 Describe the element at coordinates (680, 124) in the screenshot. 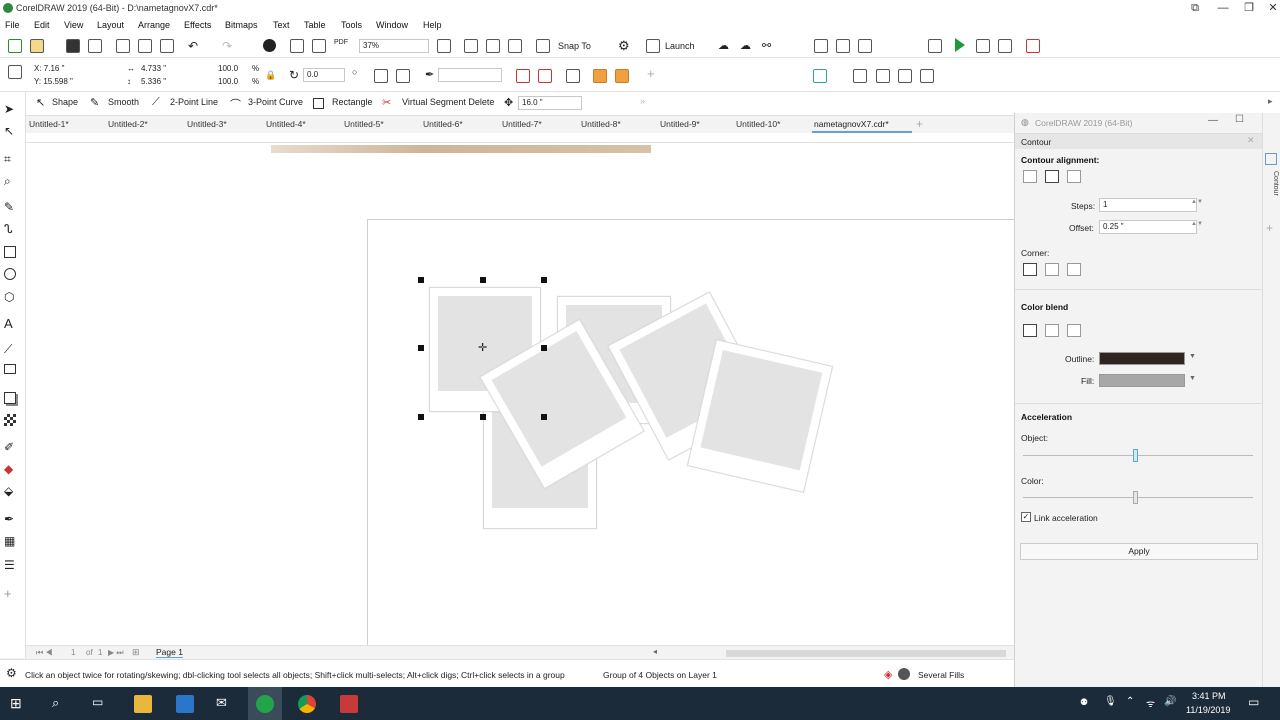

I see `tab-untitled-9: Untitled-9*` at that location.